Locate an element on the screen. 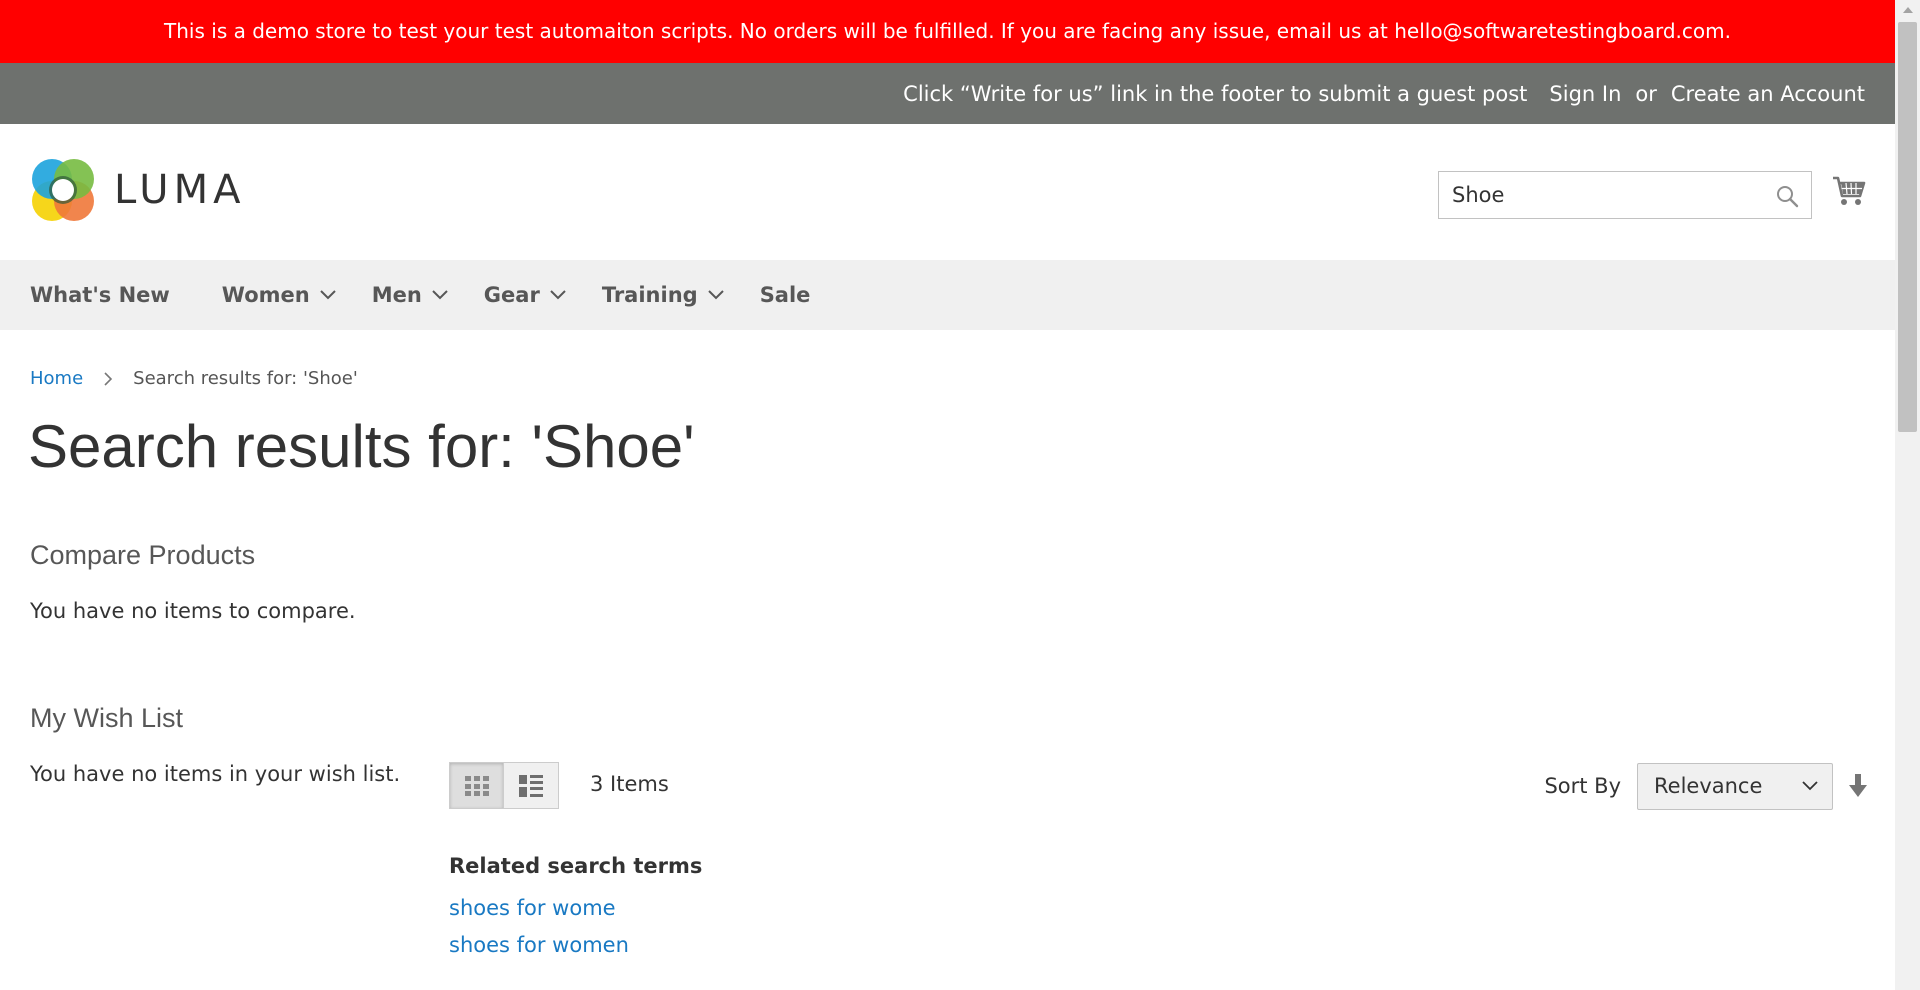 The height and width of the screenshot is (990, 1920). or-separator: or is located at coordinates (1646, 93).